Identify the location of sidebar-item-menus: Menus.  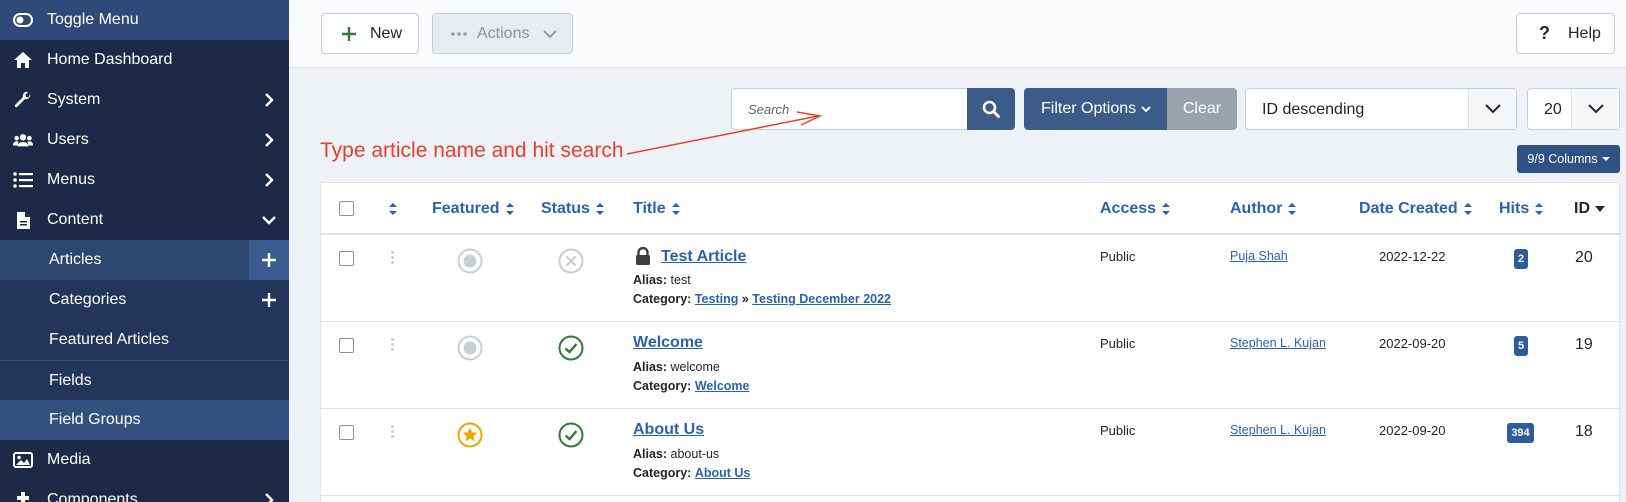
(144, 180).